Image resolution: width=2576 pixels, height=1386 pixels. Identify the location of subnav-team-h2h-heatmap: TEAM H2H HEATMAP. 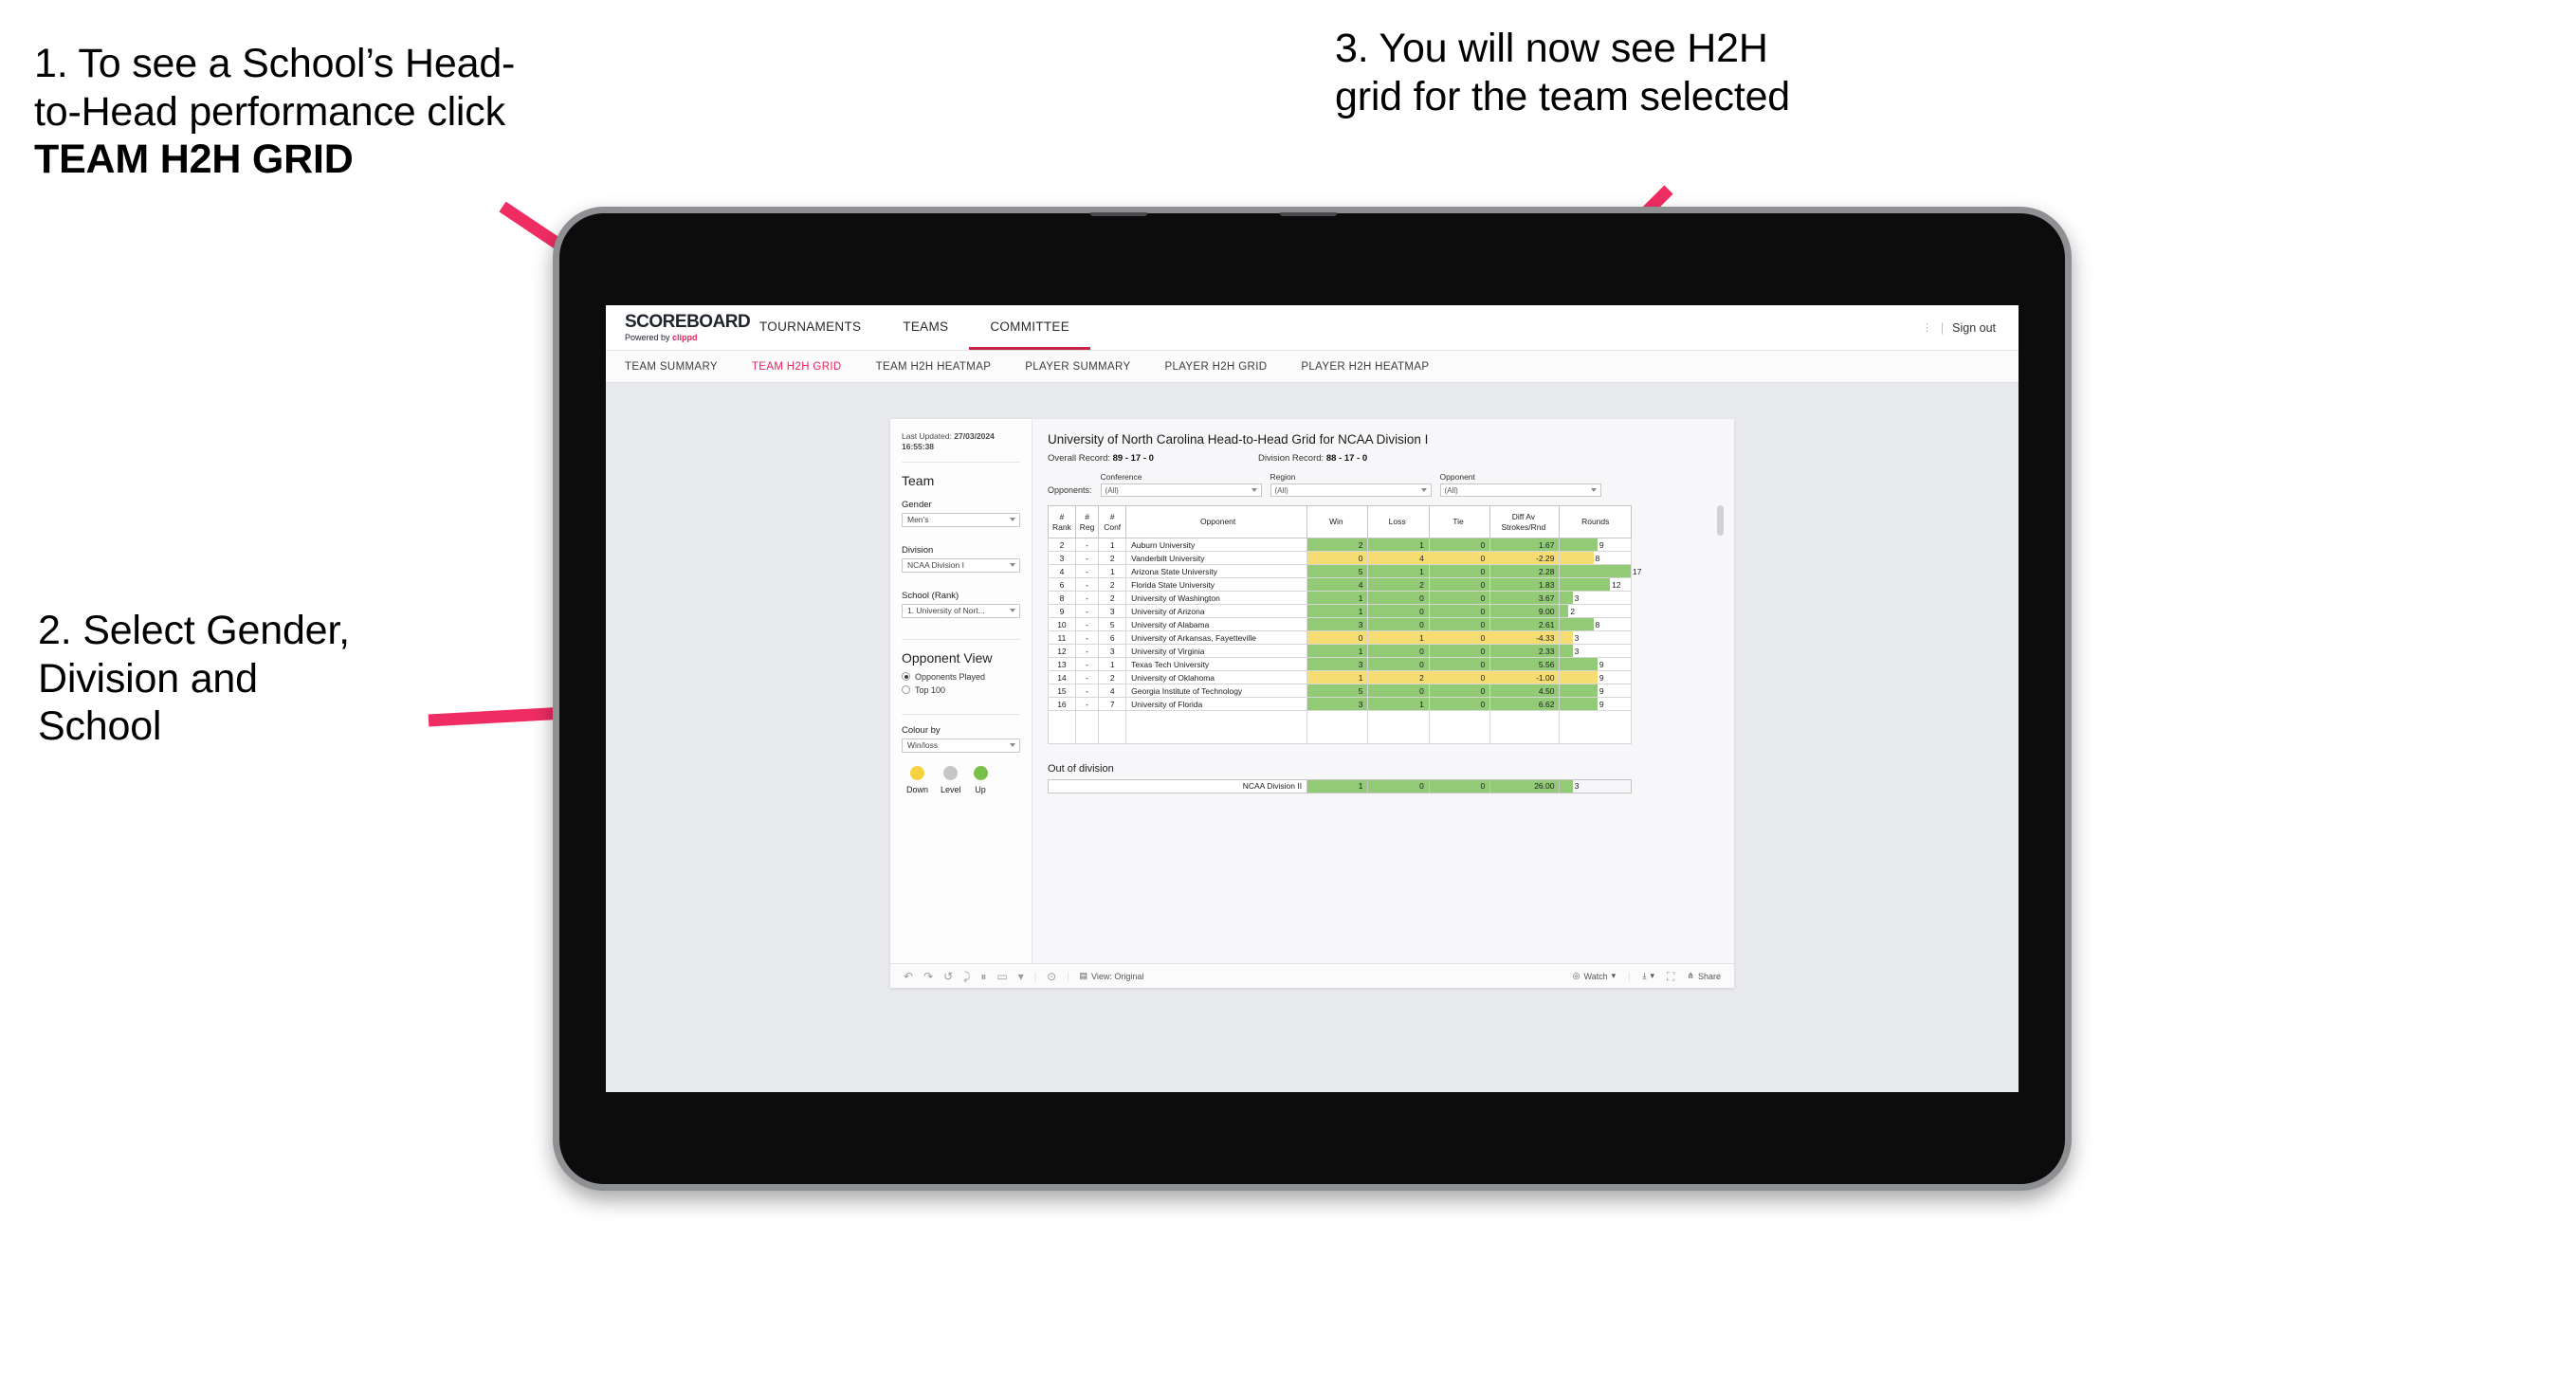
(934, 367).